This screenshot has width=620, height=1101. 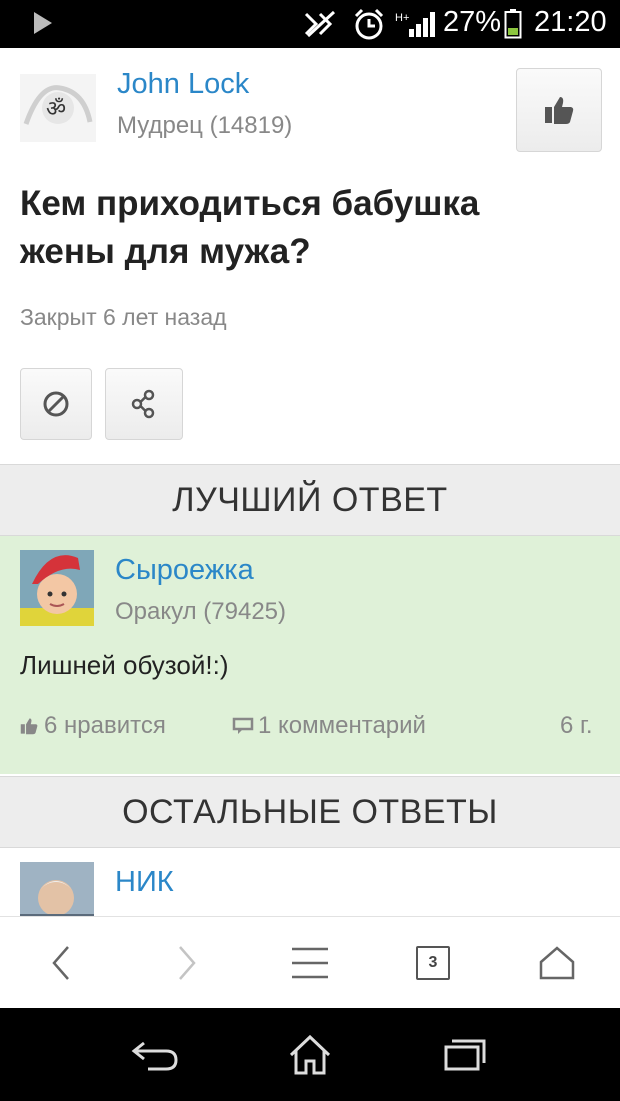 What do you see at coordinates (43, 23) in the screenshot?
I see `play-icon` at bounding box center [43, 23].